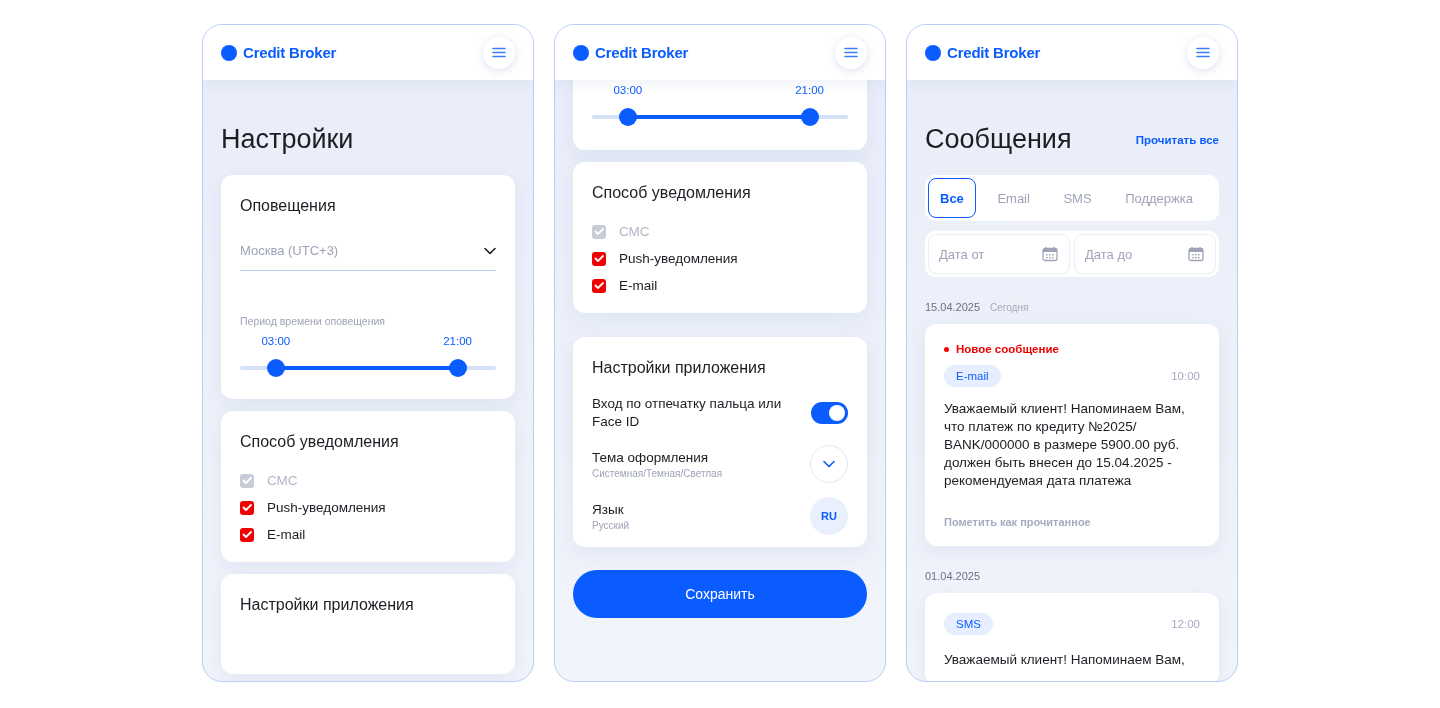 The width and height of the screenshot is (1440, 708). Describe the element at coordinates (687, 413) in the screenshot. I see `setting-label: Вход по отпечатку пальца или Face ID` at that location.